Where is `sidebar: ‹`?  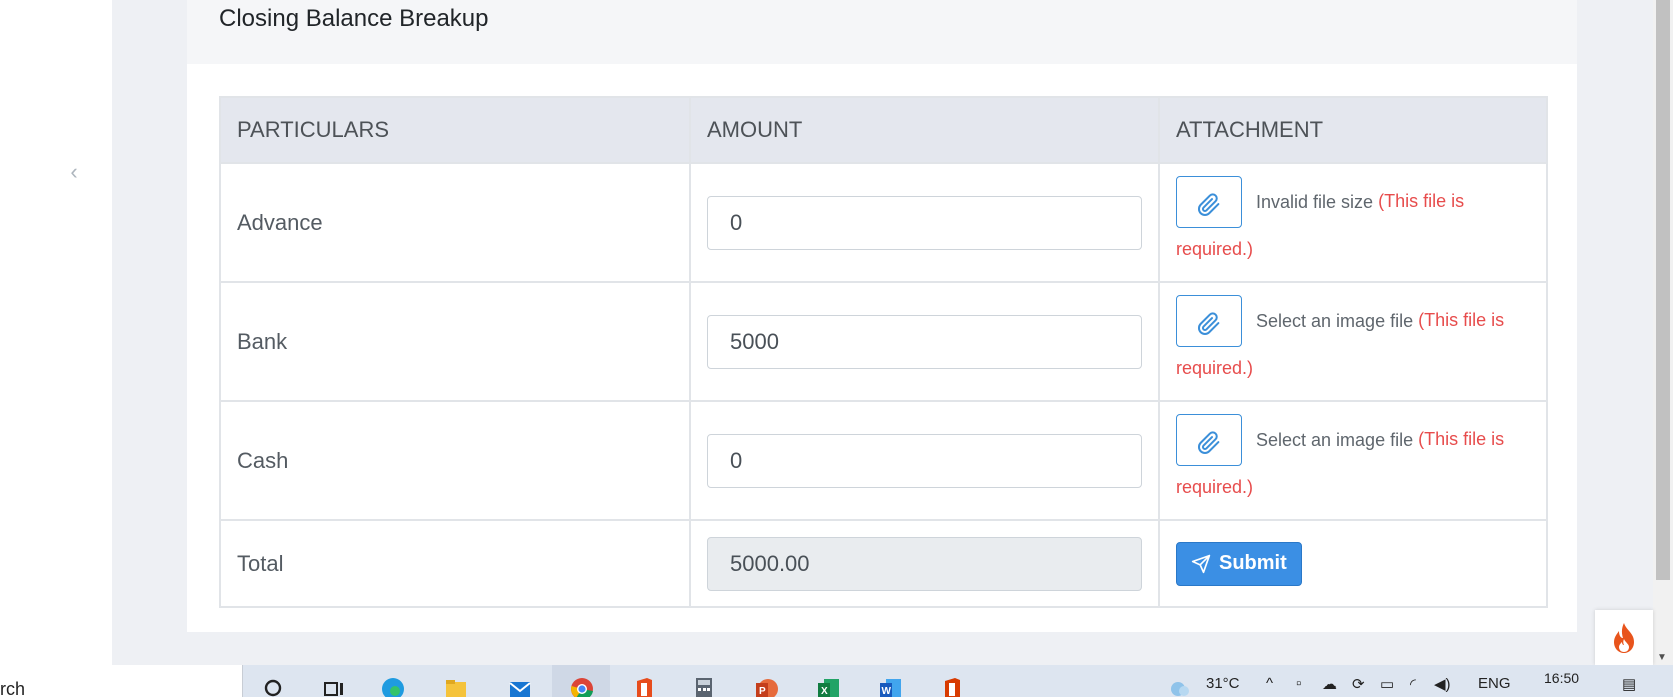 sidebar: ‹ is located at coordinates (56, 332).